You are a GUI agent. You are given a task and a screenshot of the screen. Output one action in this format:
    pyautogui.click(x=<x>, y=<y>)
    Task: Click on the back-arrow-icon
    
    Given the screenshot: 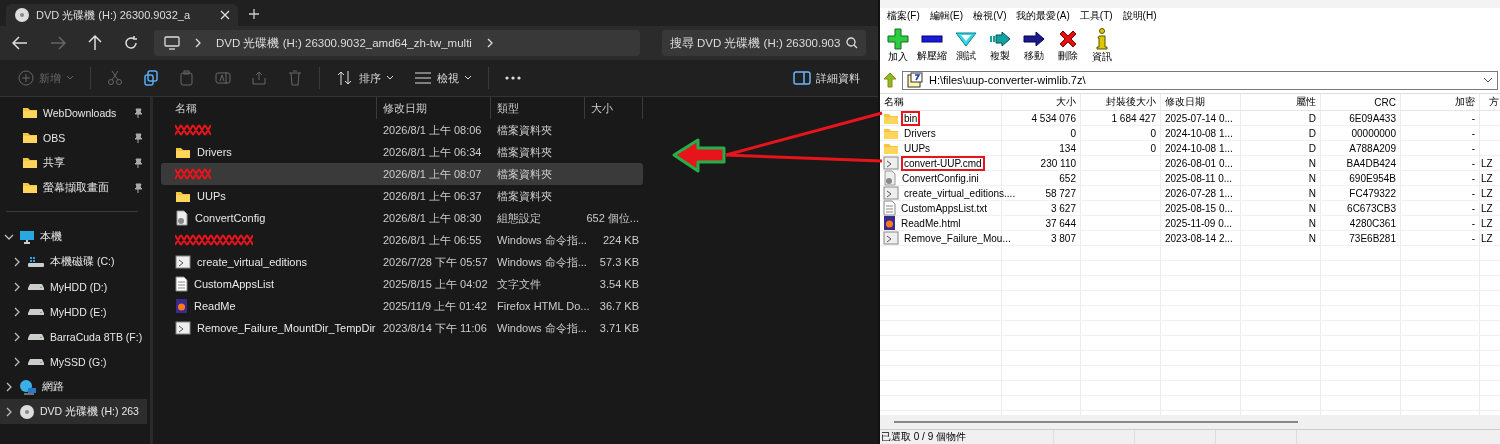 What is the action you would take?
    pyautogui.click(x=20, y=43)
    